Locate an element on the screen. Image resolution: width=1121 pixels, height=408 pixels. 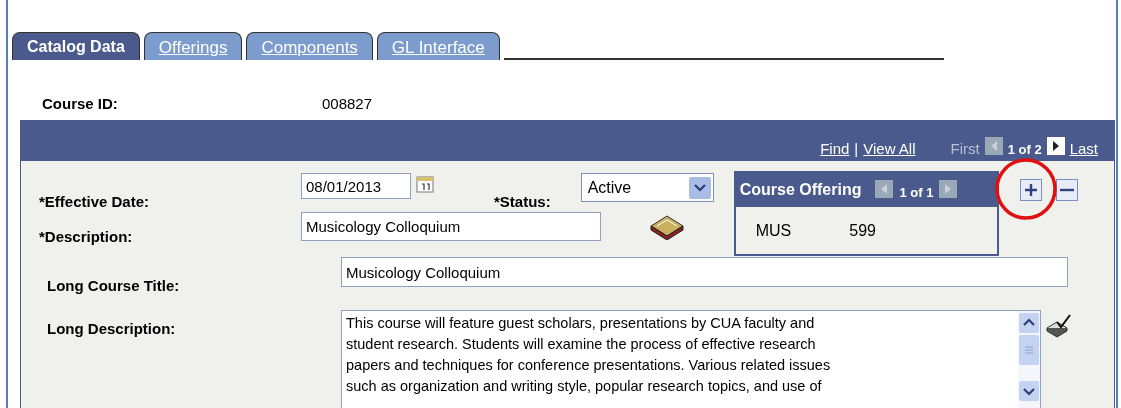
scrollbar is located at coordinates (1029, 359).